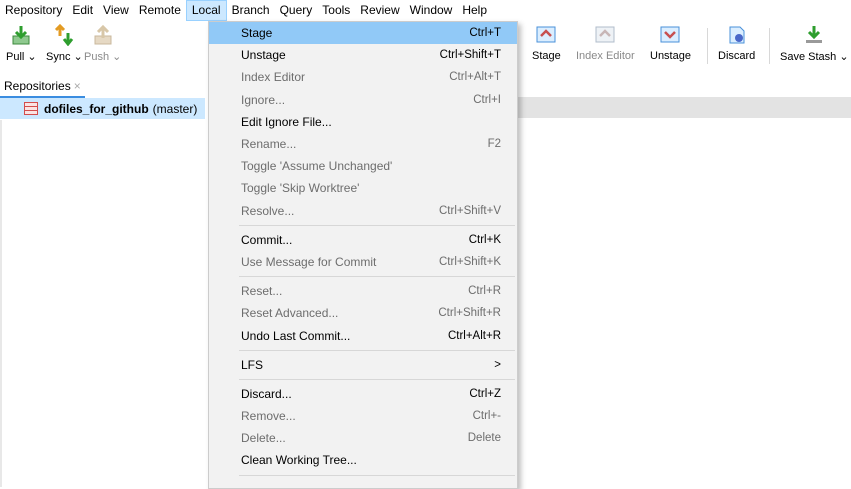 This screenshot has width=851, height=489. What do you see at coordinates (363, 33) in the screenshot?
I see `menu-item-stage: Stage Ctrl+T` at bounding box center [363, 33].